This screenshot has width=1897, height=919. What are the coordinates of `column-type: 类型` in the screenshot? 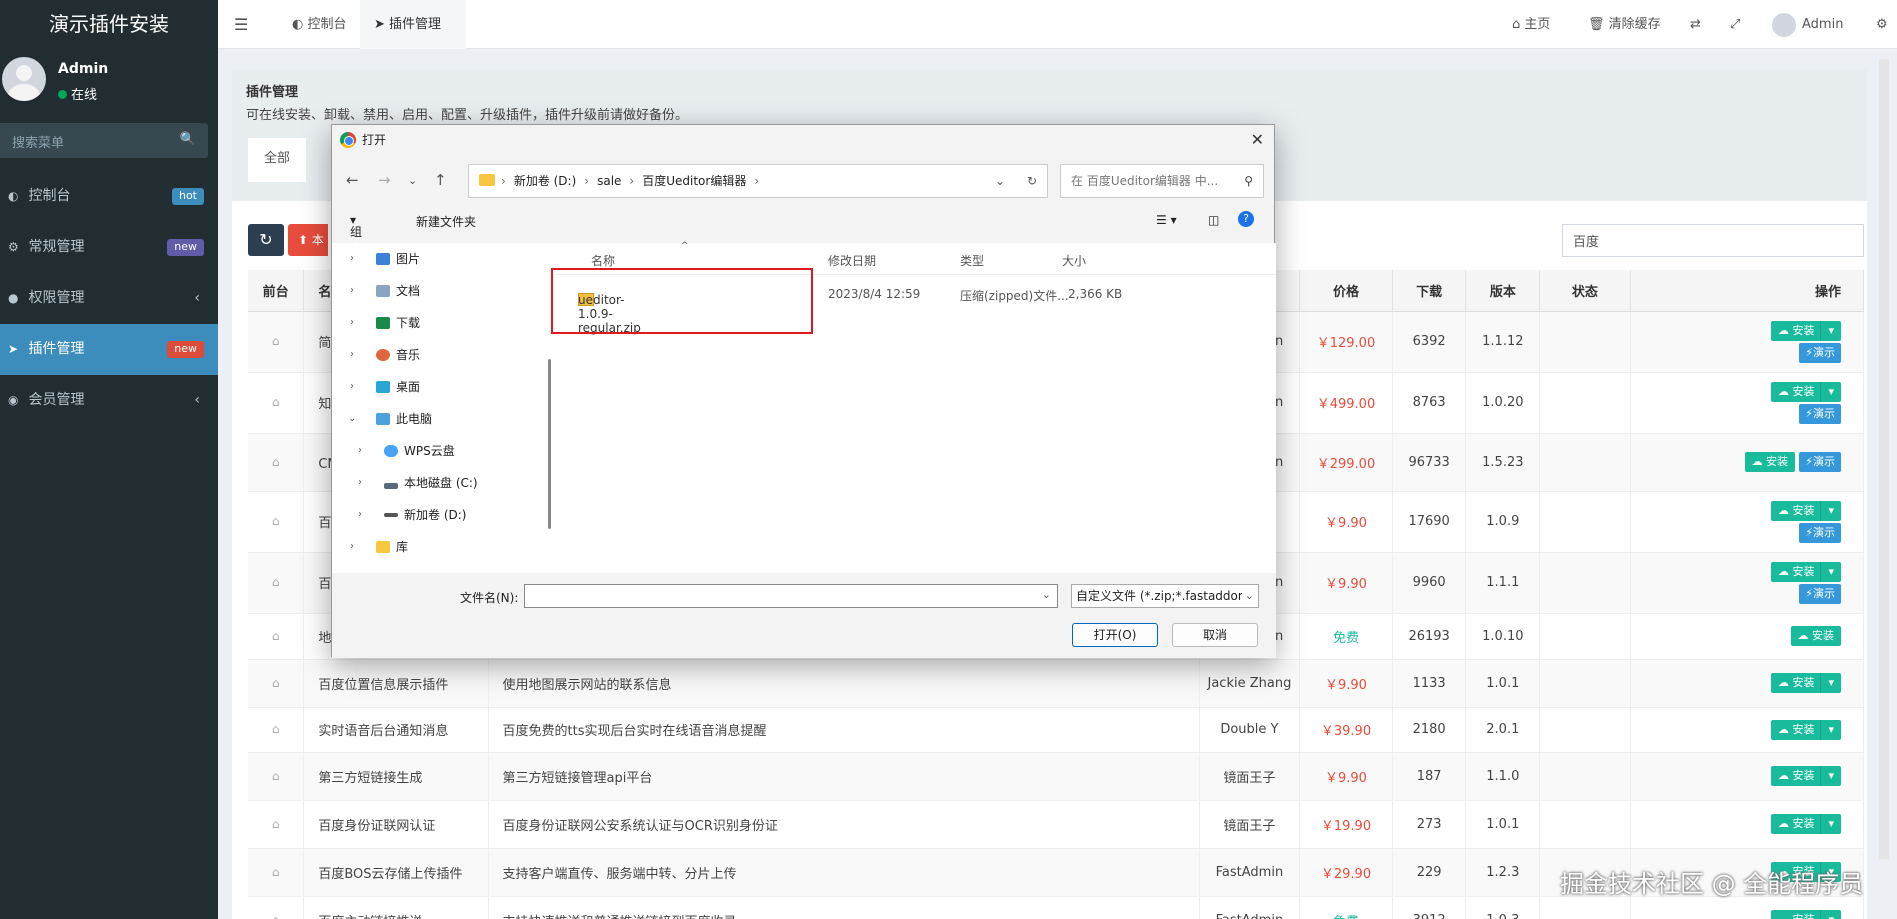 It's located at (972, 260).